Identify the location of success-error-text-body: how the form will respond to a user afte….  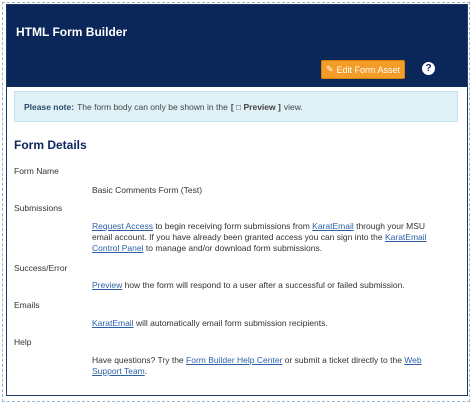
(263, 285).